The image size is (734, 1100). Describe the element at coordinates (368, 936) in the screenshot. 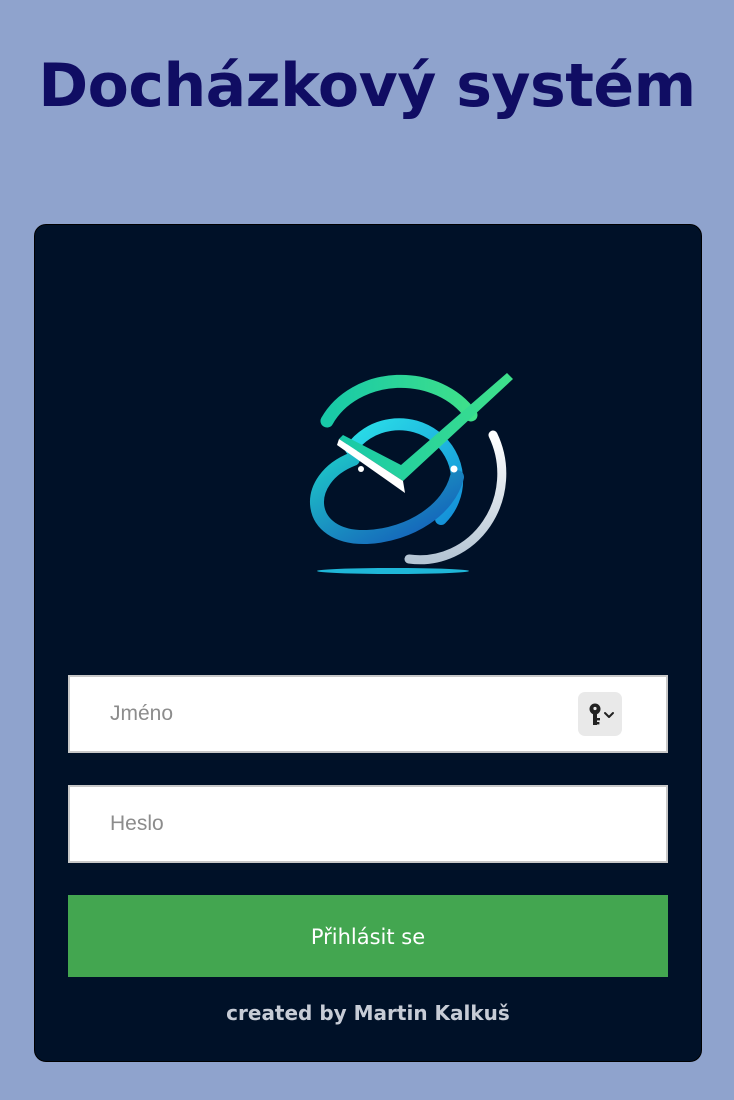

I see `login-button: Přihlásit se` at that location.